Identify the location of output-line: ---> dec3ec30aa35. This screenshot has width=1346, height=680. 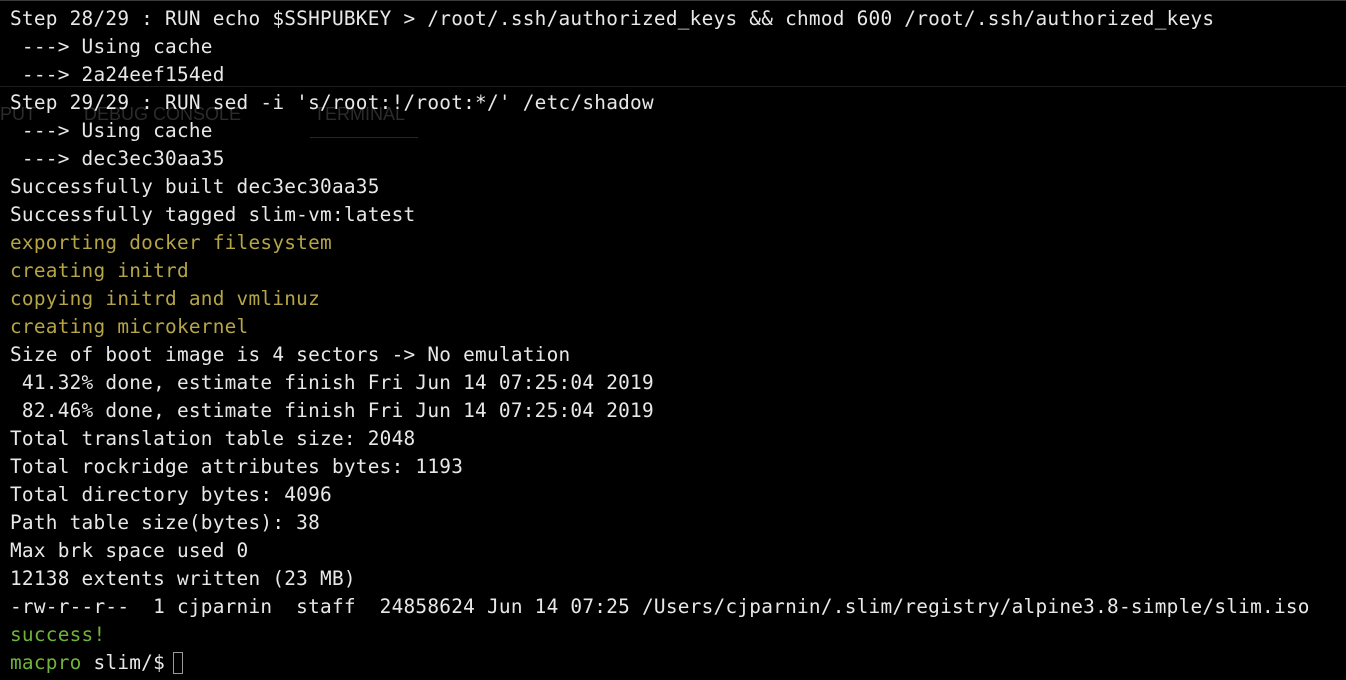
(117, 158).